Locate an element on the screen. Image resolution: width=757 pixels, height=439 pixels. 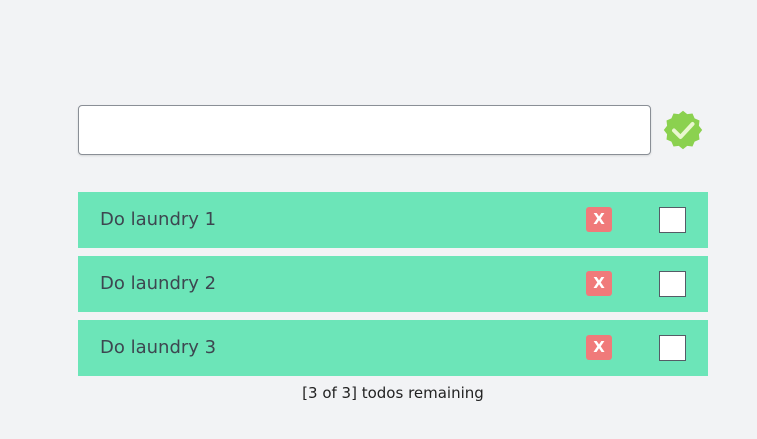
todo-label: Do laundry 3 is located at coordinates (158, 347).